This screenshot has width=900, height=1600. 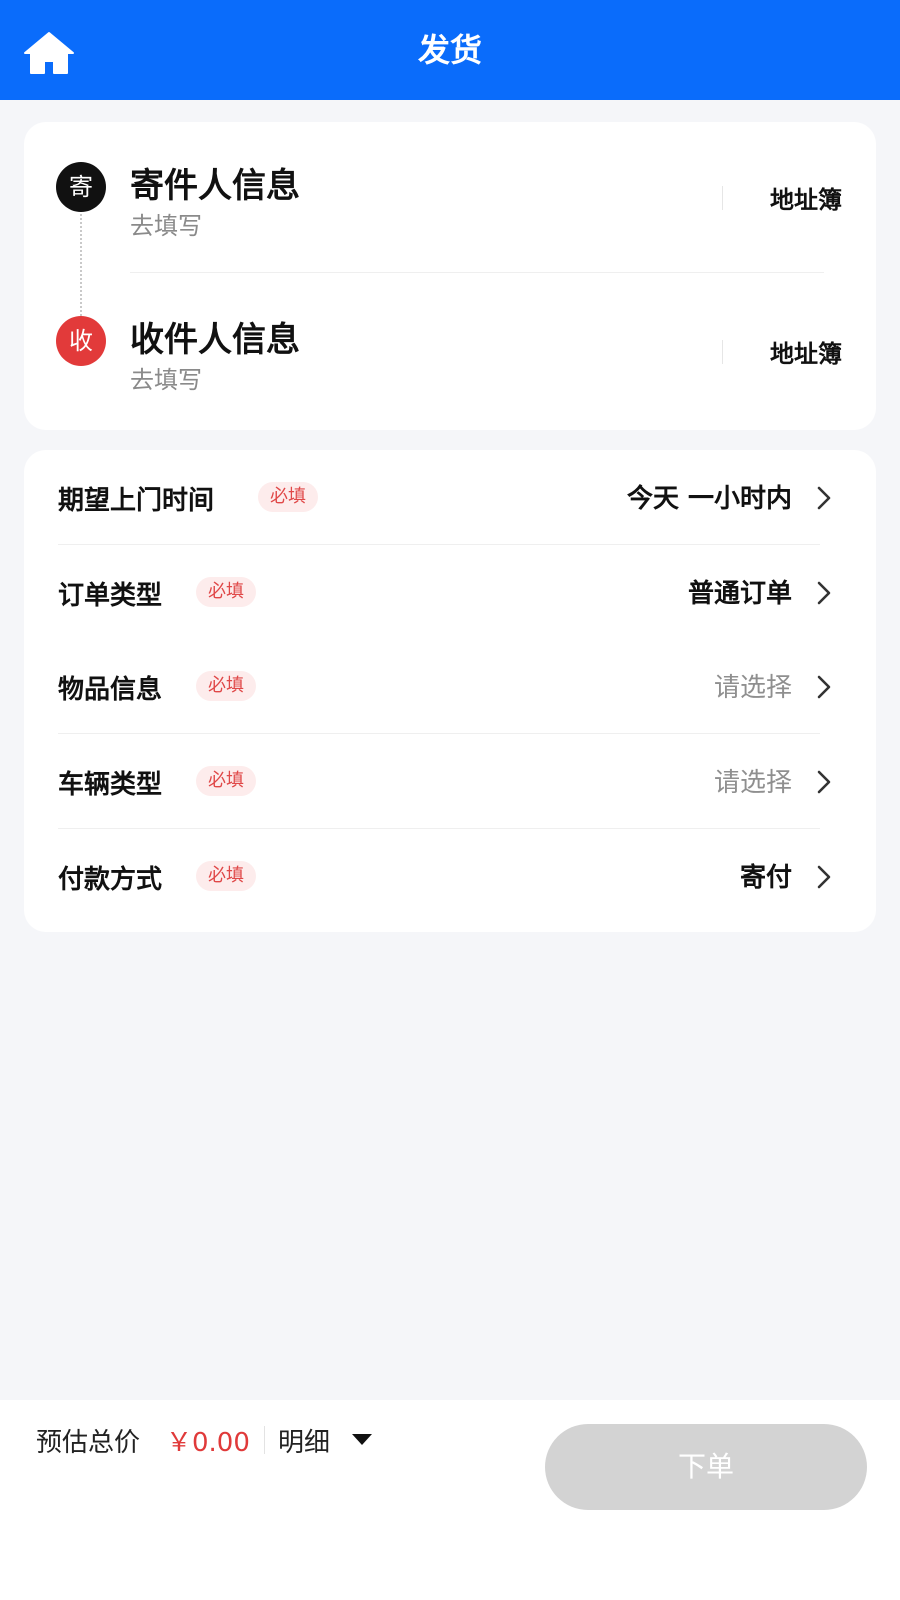 I want to click on option-order-type: 订单类型 必填 普通订单, so click(x=450, y=592).